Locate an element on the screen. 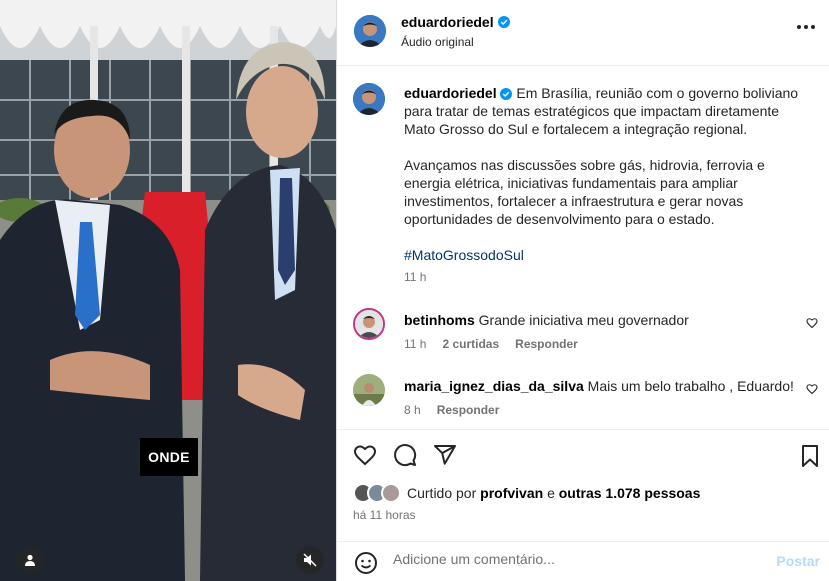 This screenshot has width=829, height=581. share-icon is located at coordinates (445, 455).